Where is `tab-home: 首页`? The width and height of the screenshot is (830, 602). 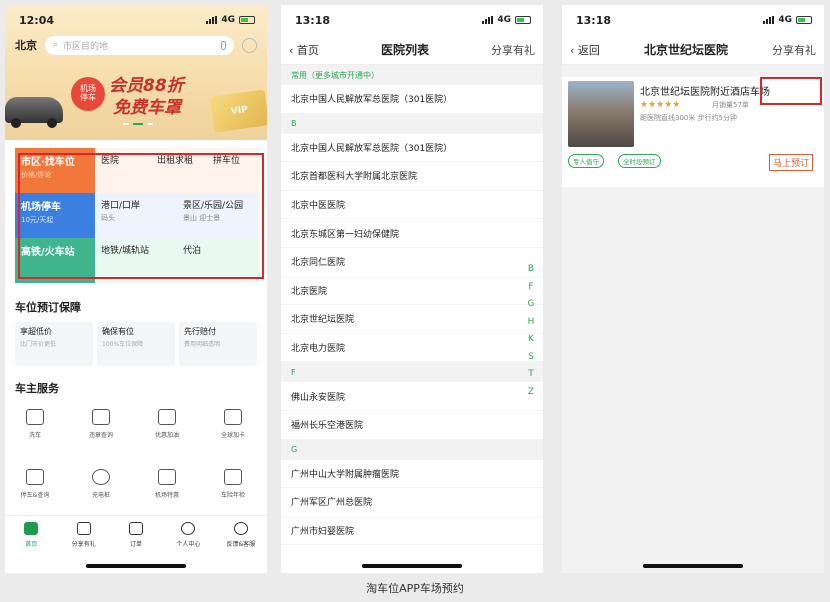 tab-home: 首页 is located at coordinates (31, 534).